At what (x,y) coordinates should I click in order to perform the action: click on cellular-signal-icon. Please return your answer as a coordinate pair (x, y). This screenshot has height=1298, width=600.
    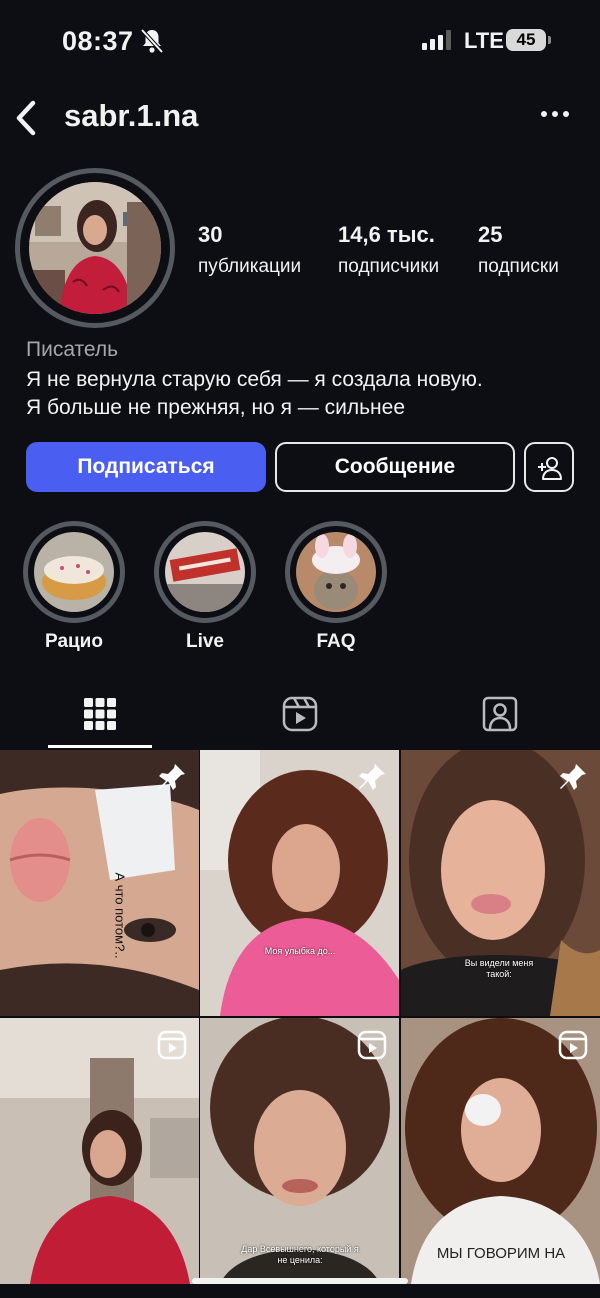
    Looking at the image, I should click on (436, 40).